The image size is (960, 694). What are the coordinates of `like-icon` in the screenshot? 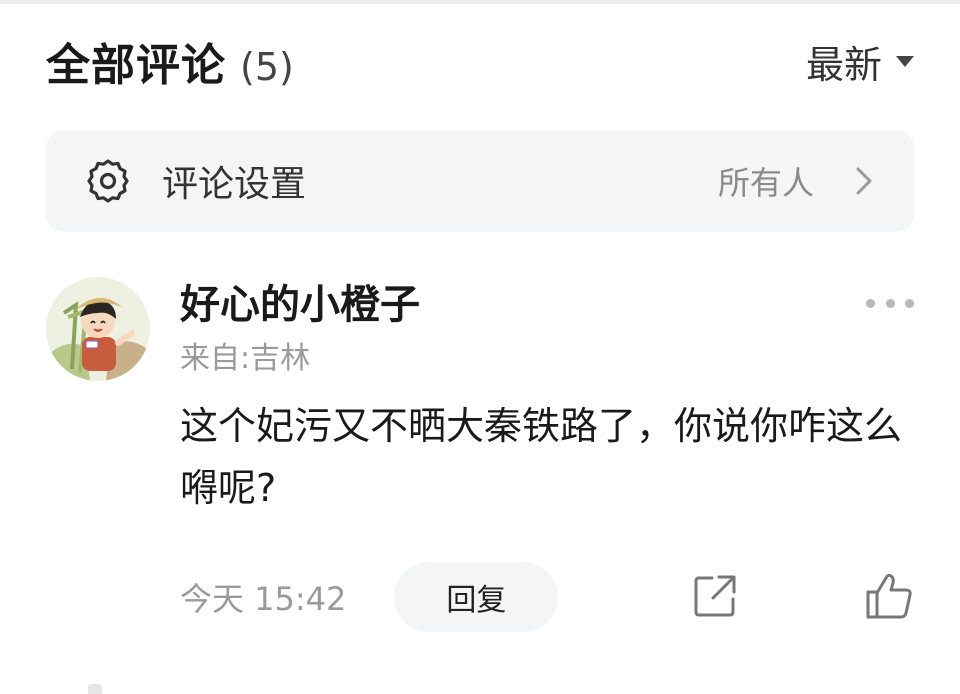 It's located at (889, 596).